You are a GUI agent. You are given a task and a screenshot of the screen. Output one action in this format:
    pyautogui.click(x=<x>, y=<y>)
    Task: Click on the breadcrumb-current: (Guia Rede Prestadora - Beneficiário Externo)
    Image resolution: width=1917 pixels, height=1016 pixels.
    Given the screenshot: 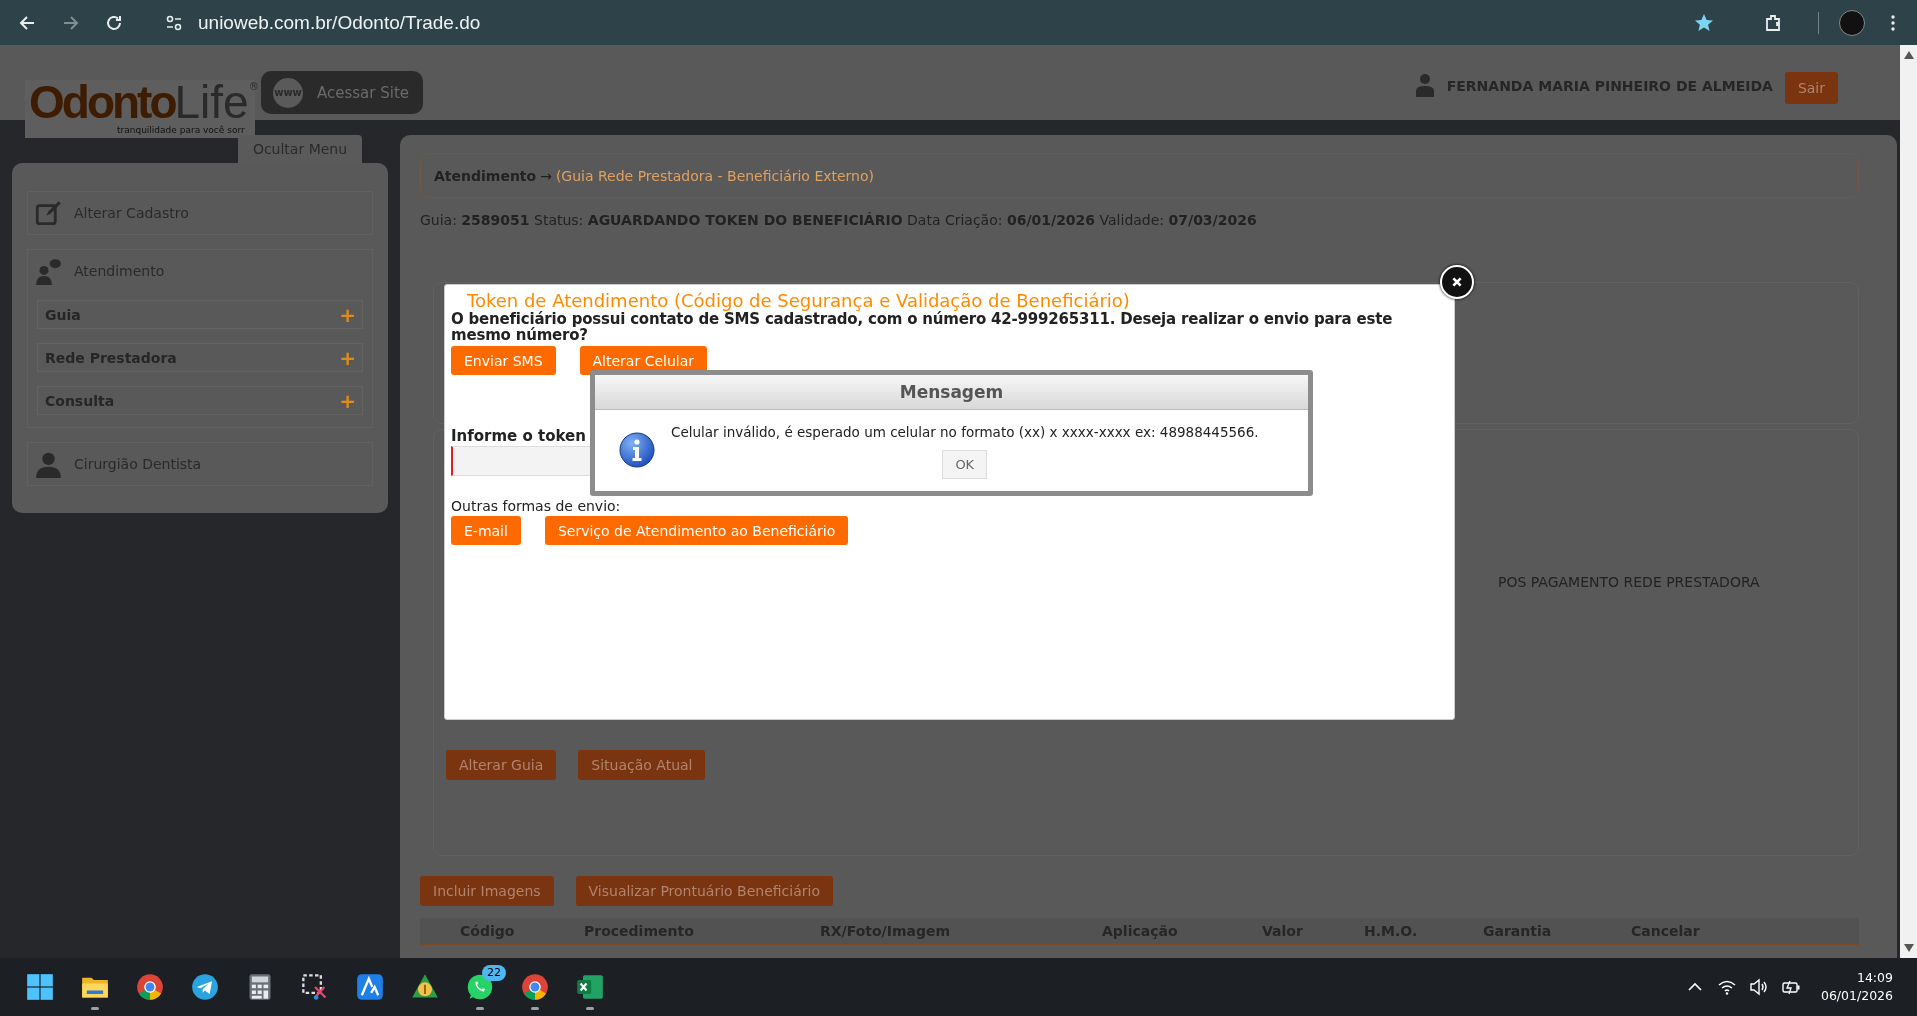 What is the action you would take?
    pyautogui.click(x=715, y=175)
    